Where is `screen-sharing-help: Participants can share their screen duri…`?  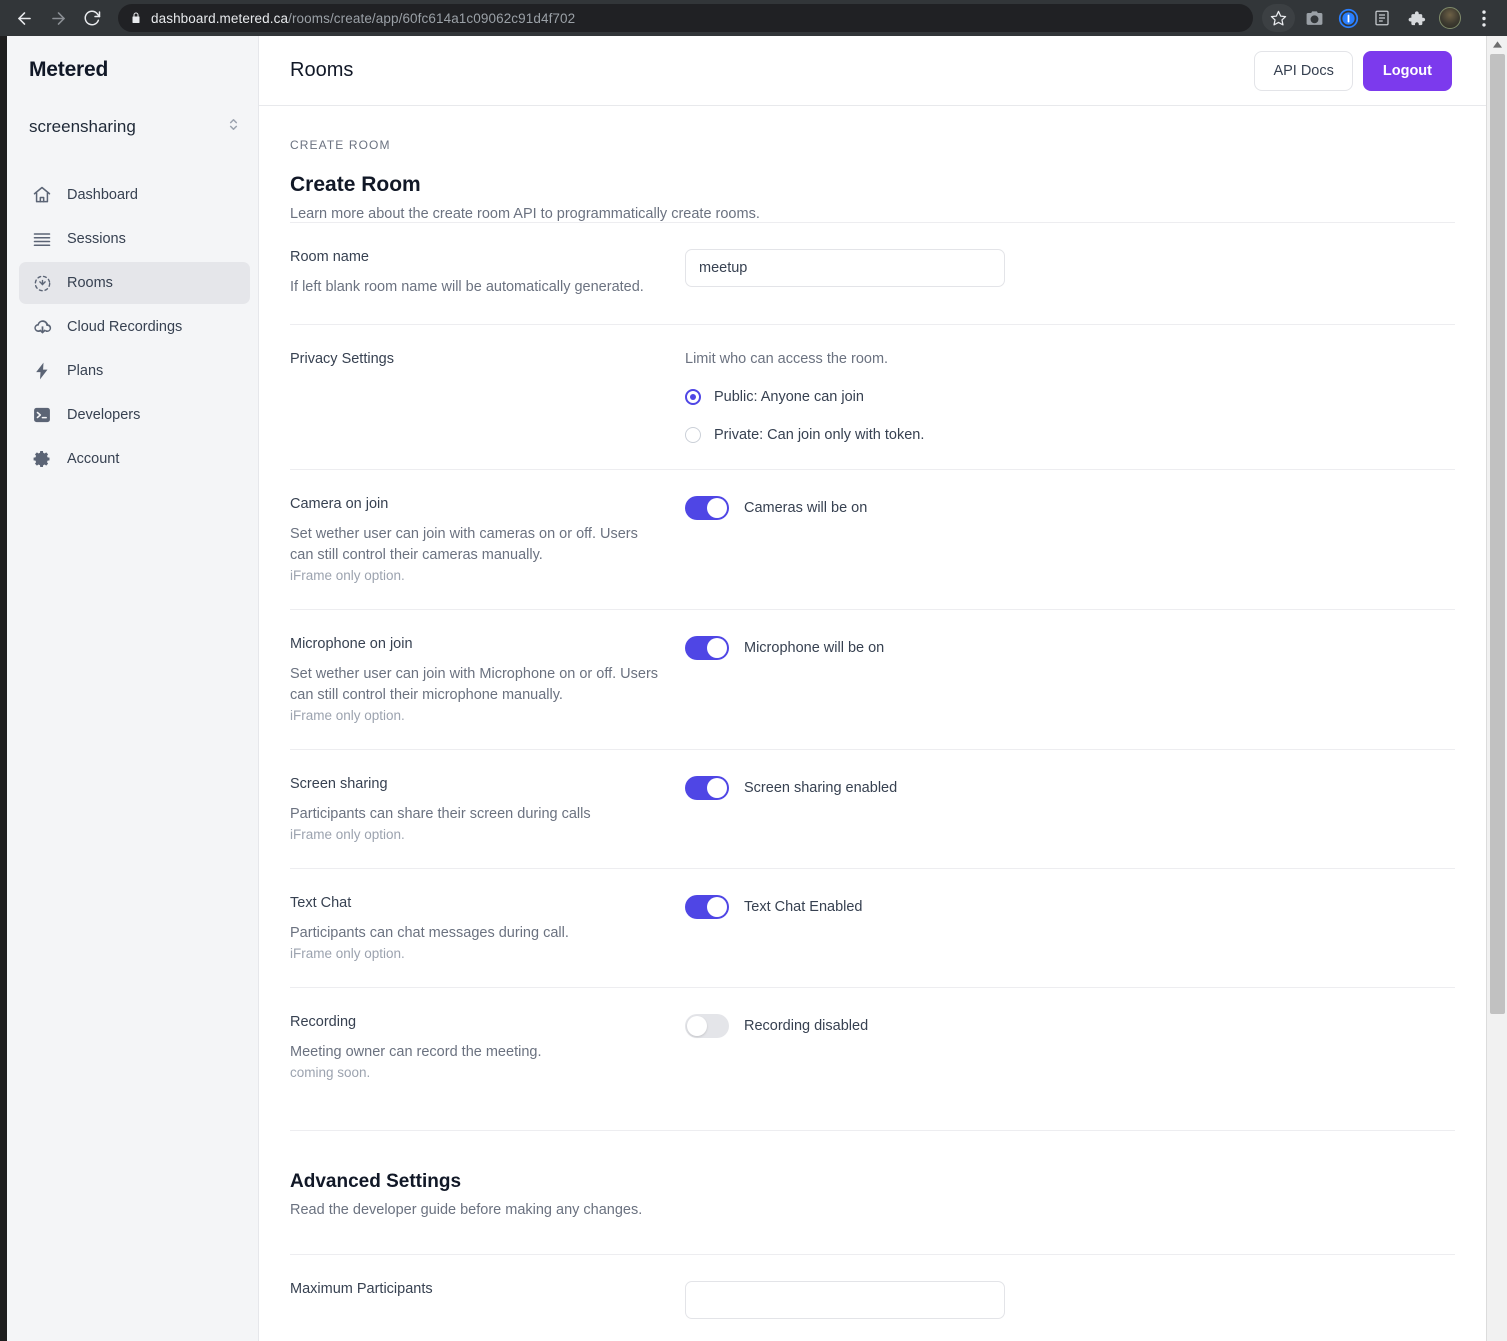 screen-sharing-help: Participants can share their screen duri… is located at coordinates (440, 814).